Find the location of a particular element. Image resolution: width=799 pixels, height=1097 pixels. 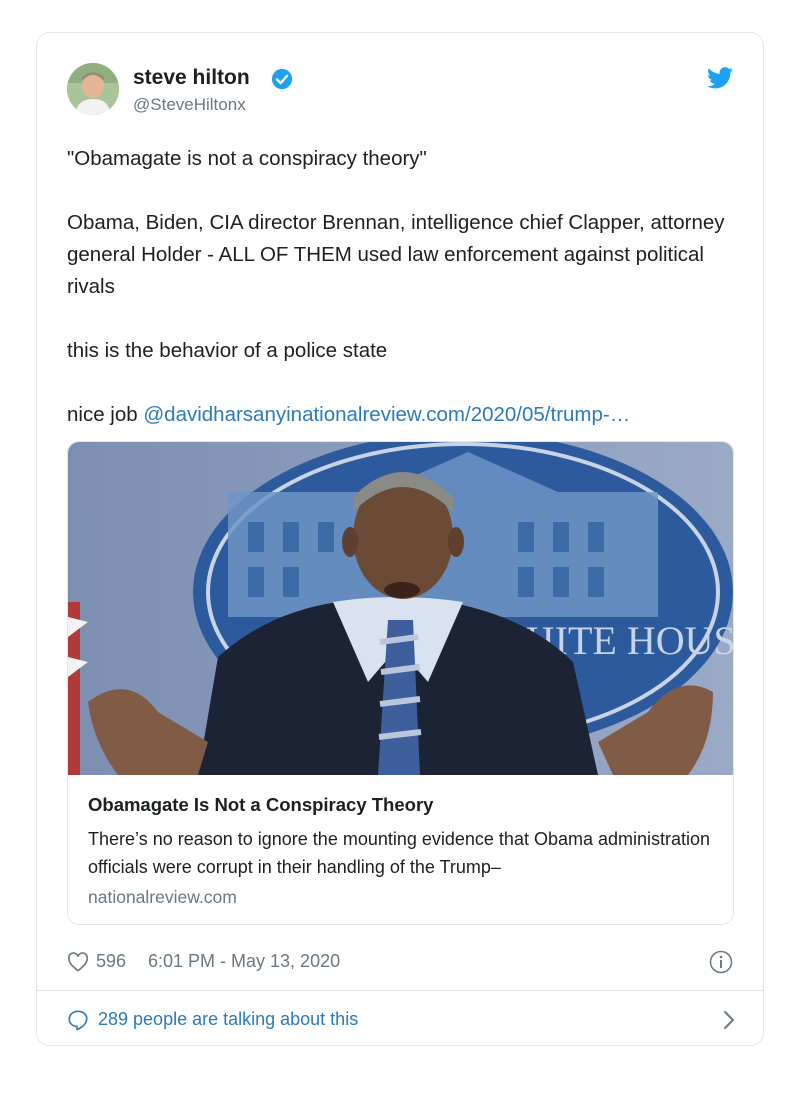

mention-link: @davidharsanyi is located at coordinates (216, 414).